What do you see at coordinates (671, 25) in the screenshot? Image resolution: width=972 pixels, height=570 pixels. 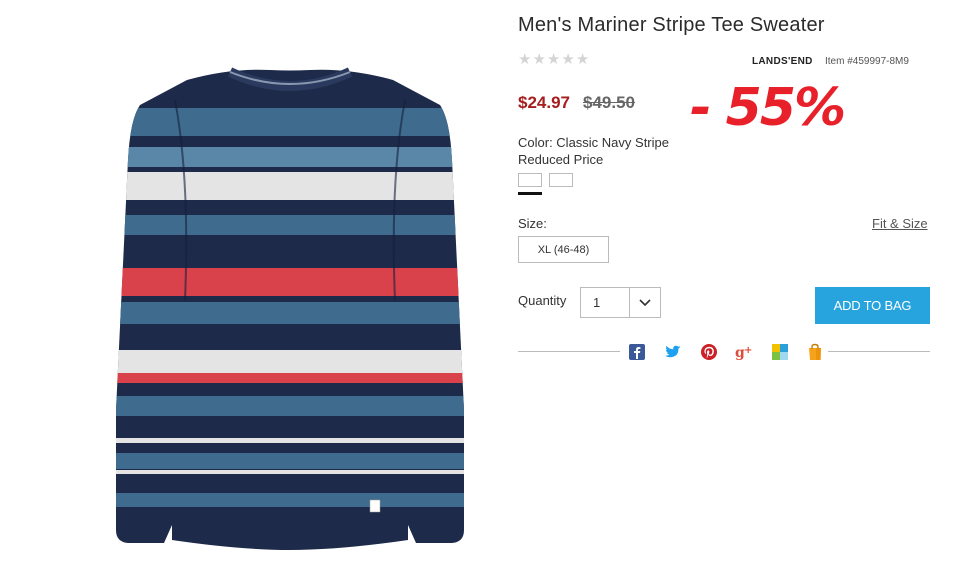 I see `product-title: Men's Mariner Stripe Tee Sweater` at bounding box center [671, 25].